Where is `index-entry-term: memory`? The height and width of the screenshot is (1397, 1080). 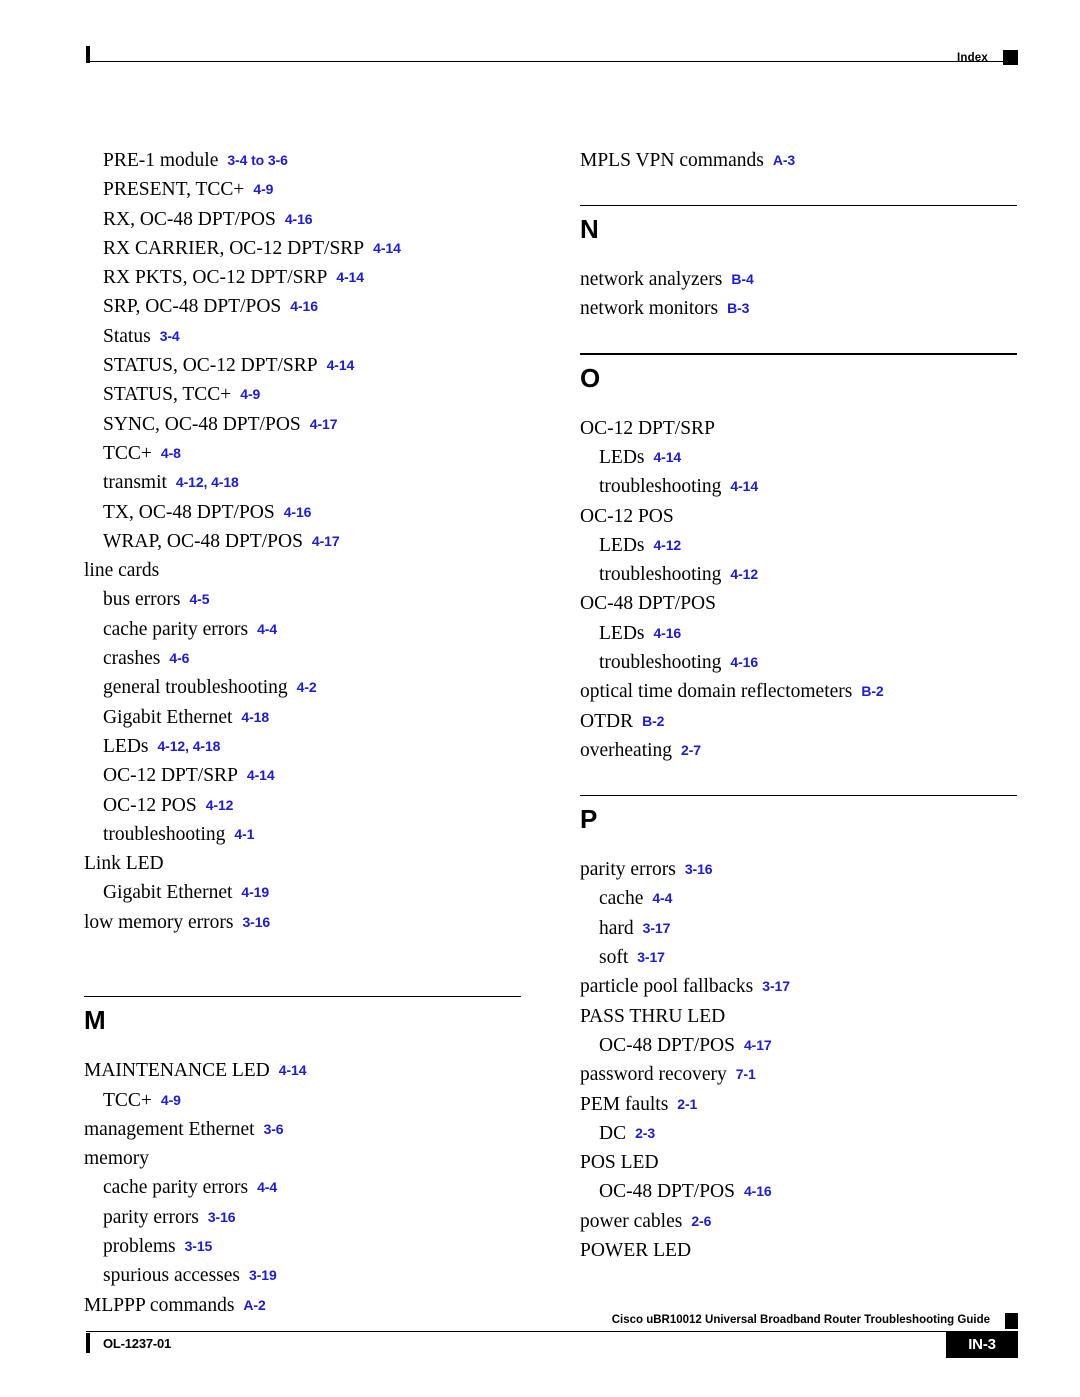
index-entry-term: memory is located at coordinates (116, 1159).